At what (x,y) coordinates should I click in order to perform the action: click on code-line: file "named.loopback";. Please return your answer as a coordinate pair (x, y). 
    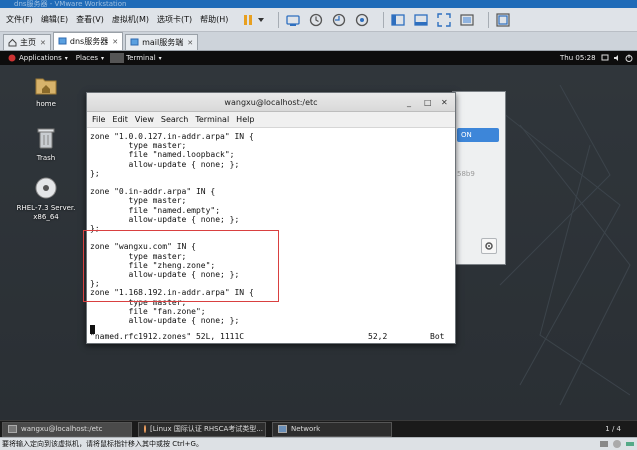
    Looking at the image, I should click on (162, 155).